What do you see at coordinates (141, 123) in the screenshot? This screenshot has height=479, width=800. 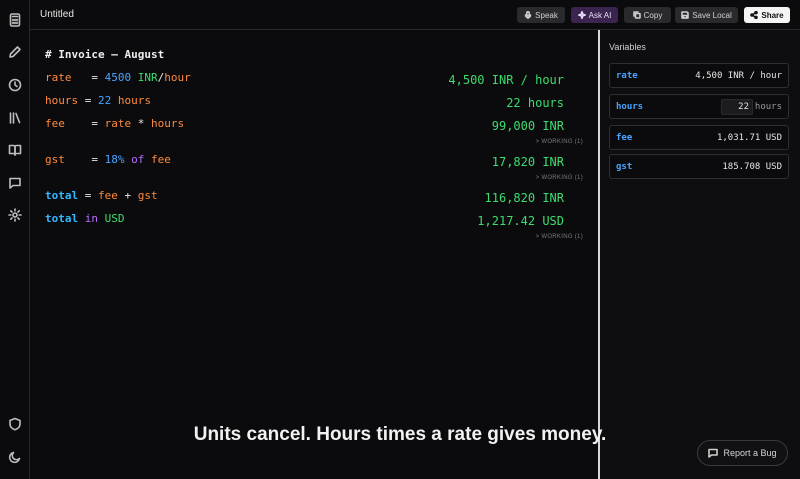 I see `operator: *` at bounding box center [141, 123].